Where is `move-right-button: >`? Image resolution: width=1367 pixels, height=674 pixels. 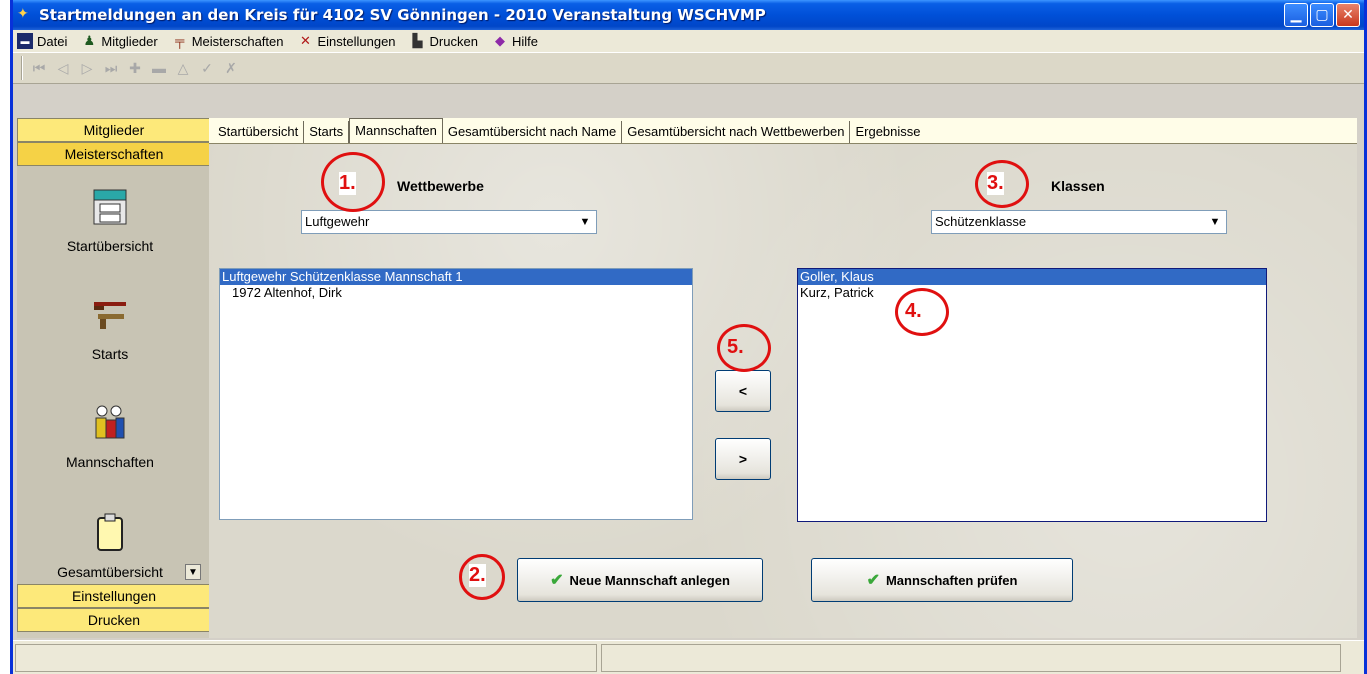 move-right-button: > is located at coordinates (743, 459).